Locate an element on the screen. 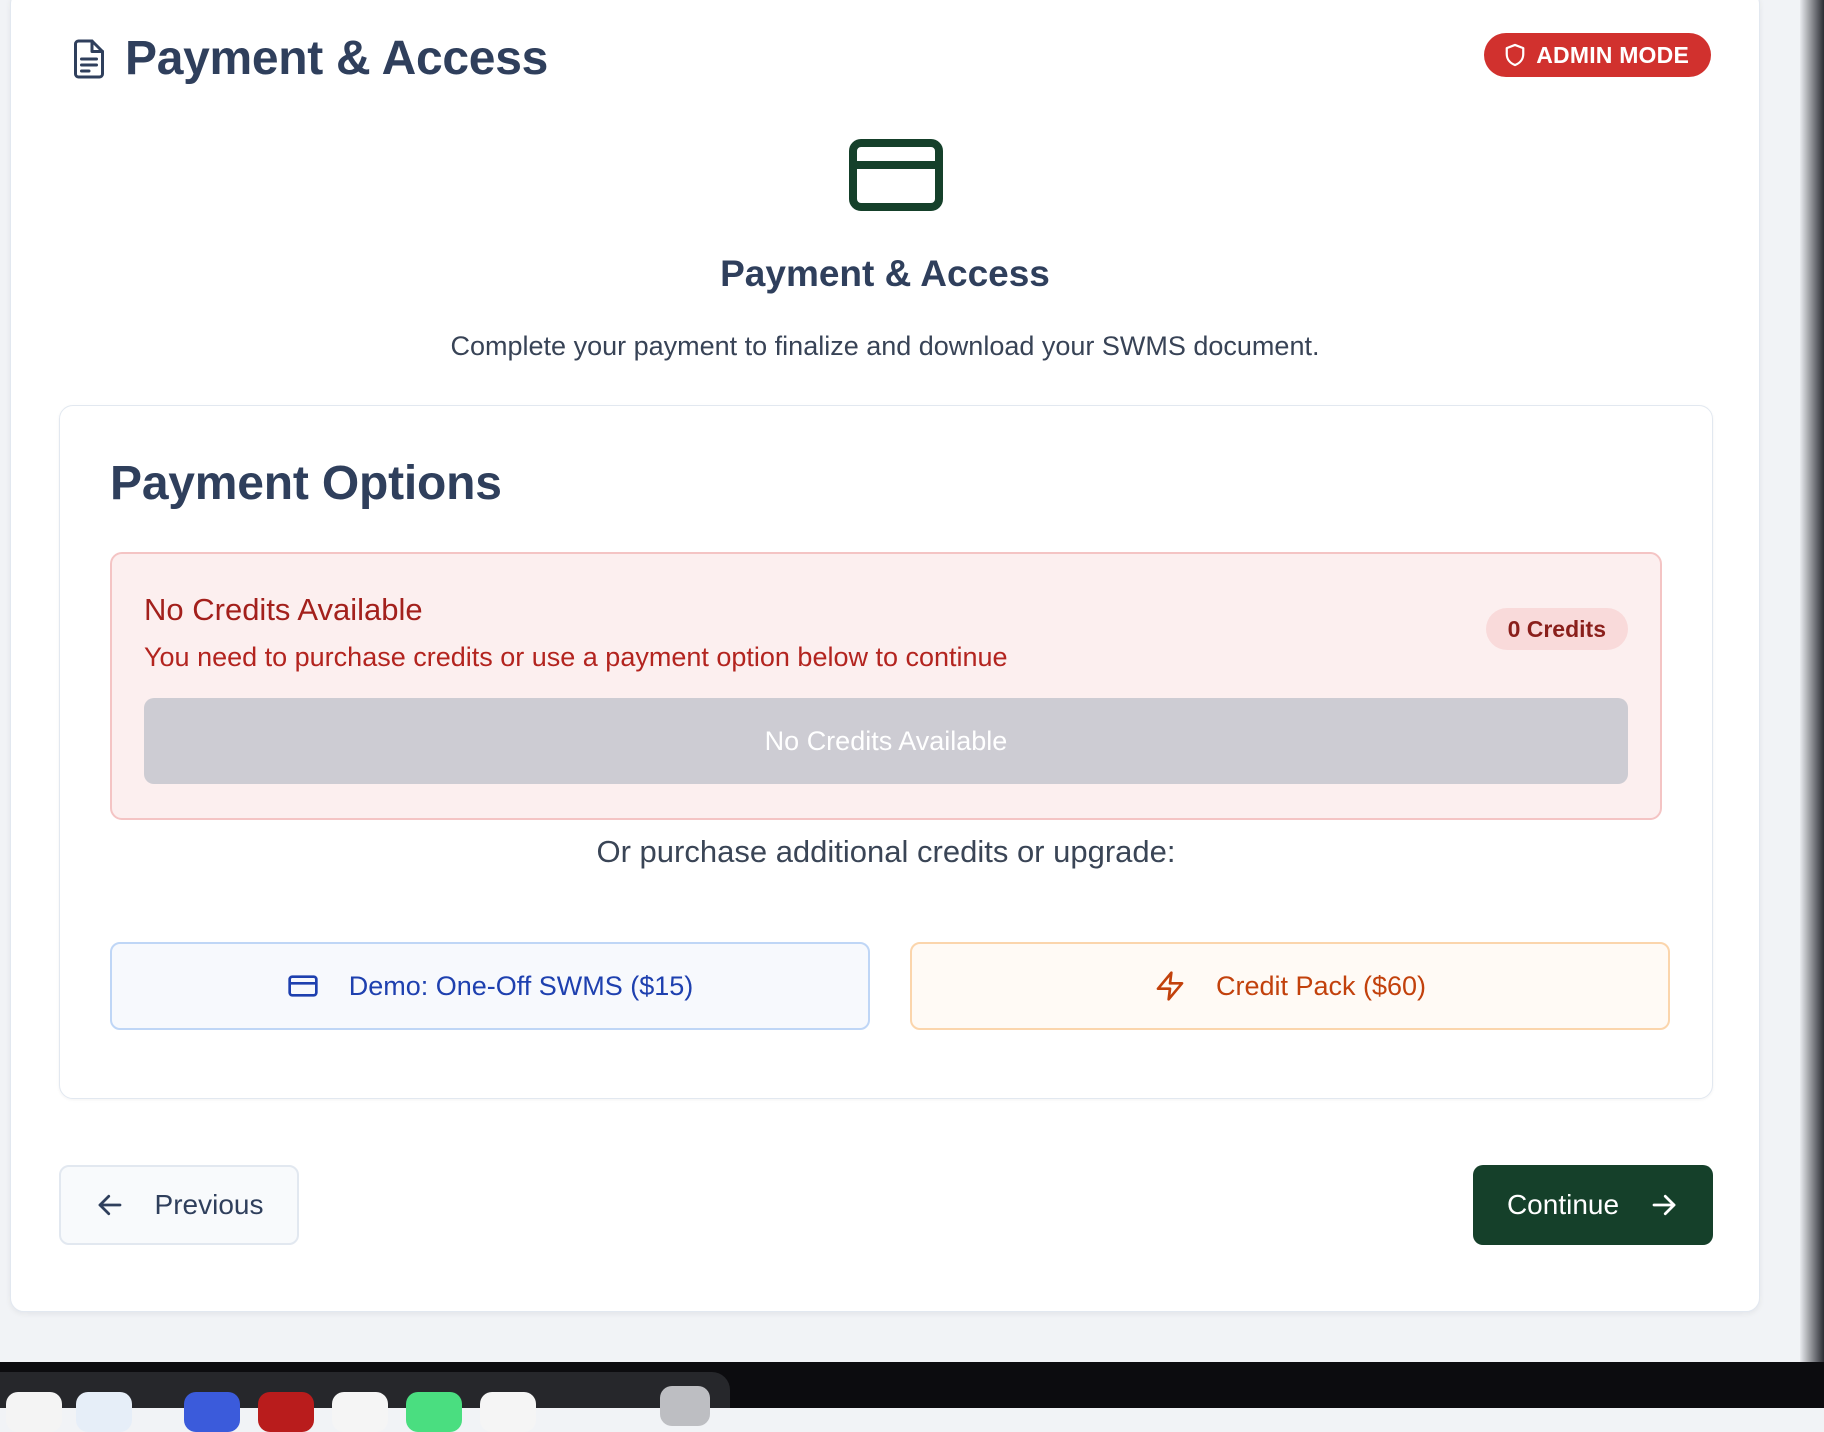 This screenshot has height=1432, width=1824. admin-mode-badge: ADMIN MODE is located at coordinates (1597, 55).